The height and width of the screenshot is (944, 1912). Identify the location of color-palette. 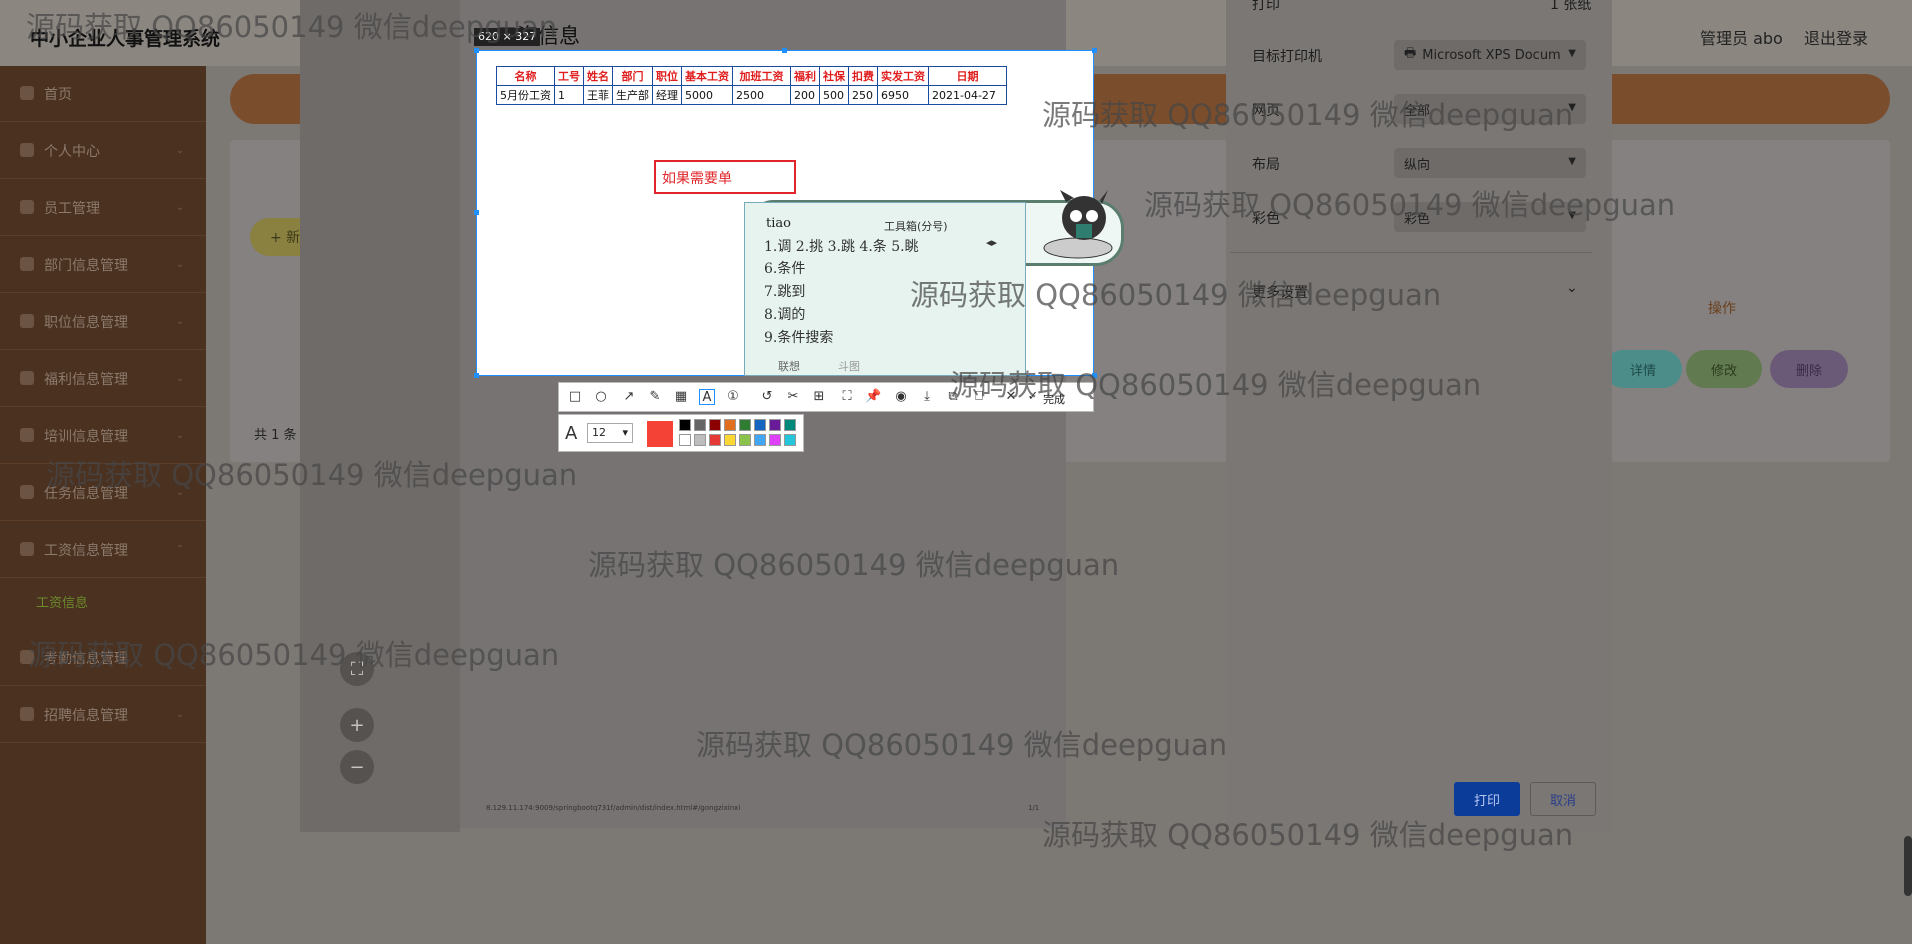
(739, 434).